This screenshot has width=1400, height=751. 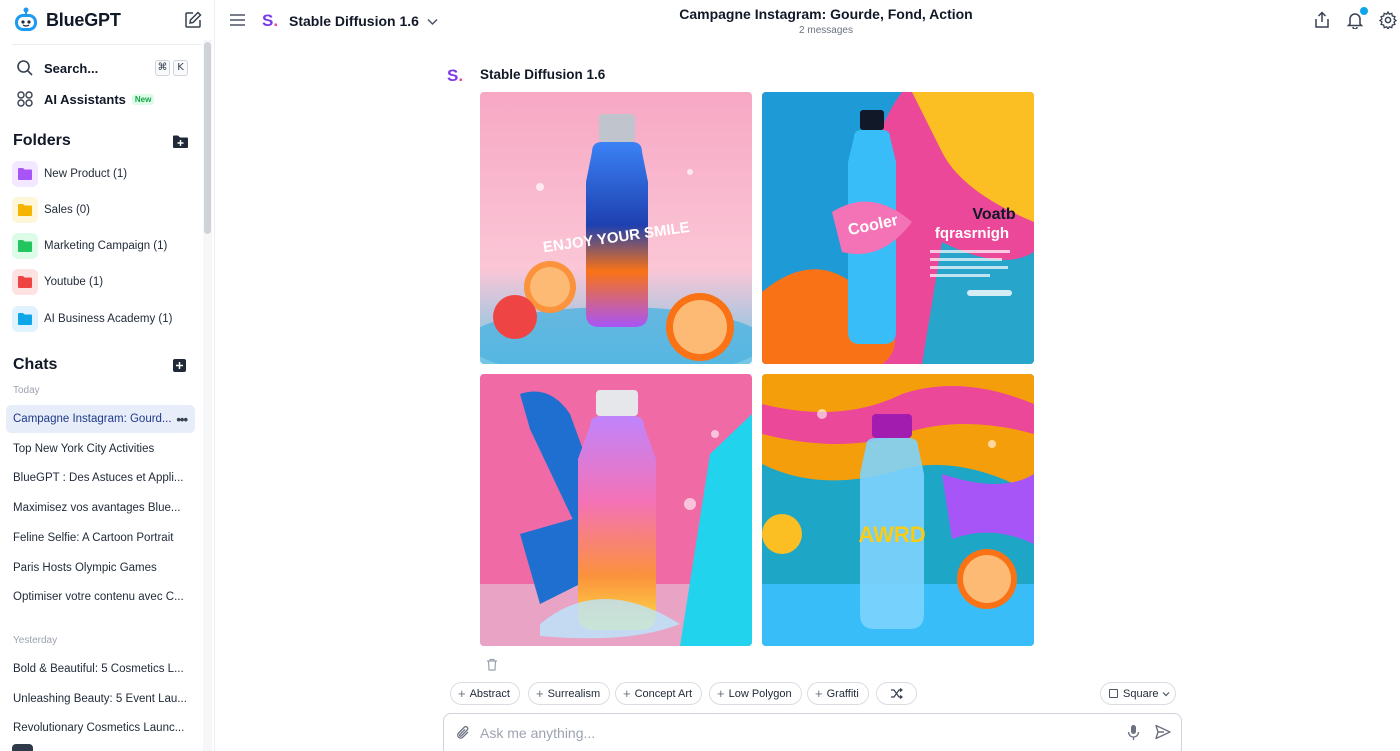 I want to click on chat-item-label: Feline Selfie: A Cartoon Portrait, so click(x=93, y=537).